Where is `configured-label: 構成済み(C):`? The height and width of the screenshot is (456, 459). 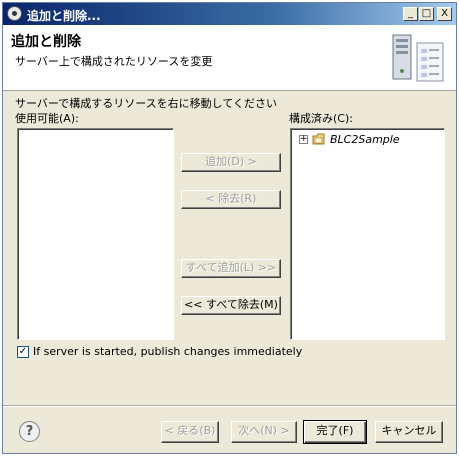
configured-label: 構成済み(C): is located at coordinates (321, 118).